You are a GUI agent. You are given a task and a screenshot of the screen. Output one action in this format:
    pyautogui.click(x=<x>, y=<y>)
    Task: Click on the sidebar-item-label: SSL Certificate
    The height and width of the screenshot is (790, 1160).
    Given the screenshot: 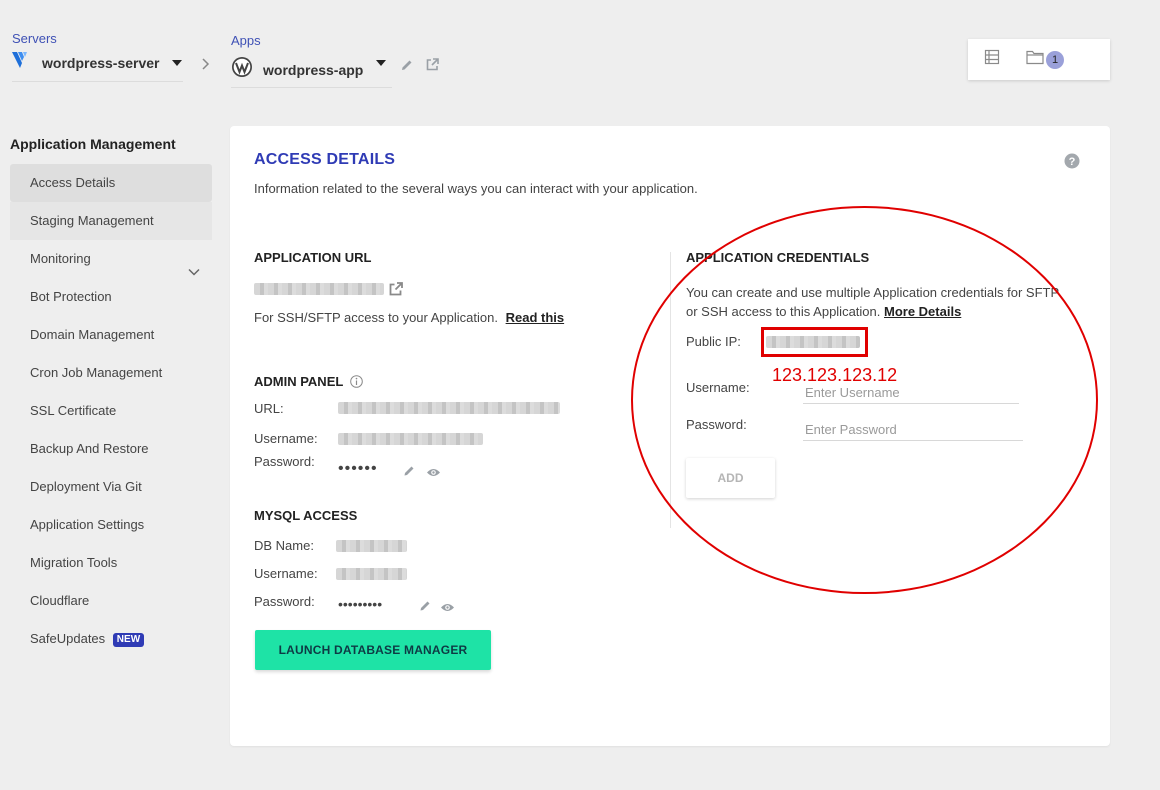 What is the action you would take?
    pyautogui.click(x=73, y=410)
    